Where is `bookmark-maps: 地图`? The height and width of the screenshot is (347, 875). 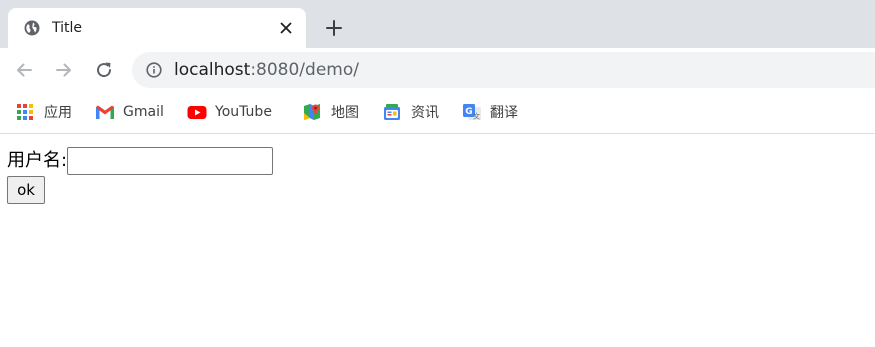 bookmark-maps: 地图 is located at coordinates (331, 112).